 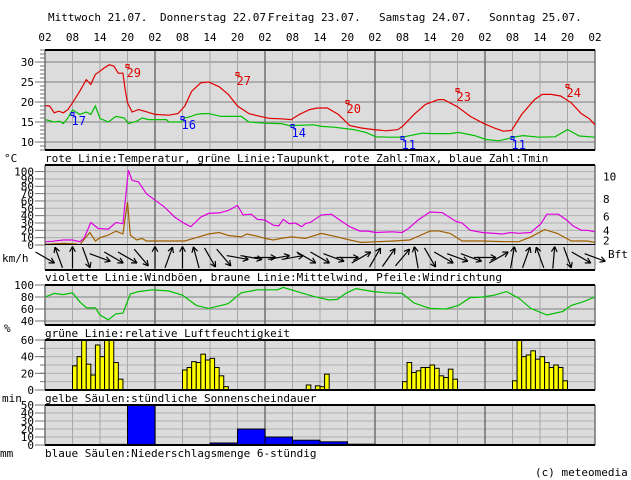 I want to click on y-tick-label: 25, so click(x=27, y=82).